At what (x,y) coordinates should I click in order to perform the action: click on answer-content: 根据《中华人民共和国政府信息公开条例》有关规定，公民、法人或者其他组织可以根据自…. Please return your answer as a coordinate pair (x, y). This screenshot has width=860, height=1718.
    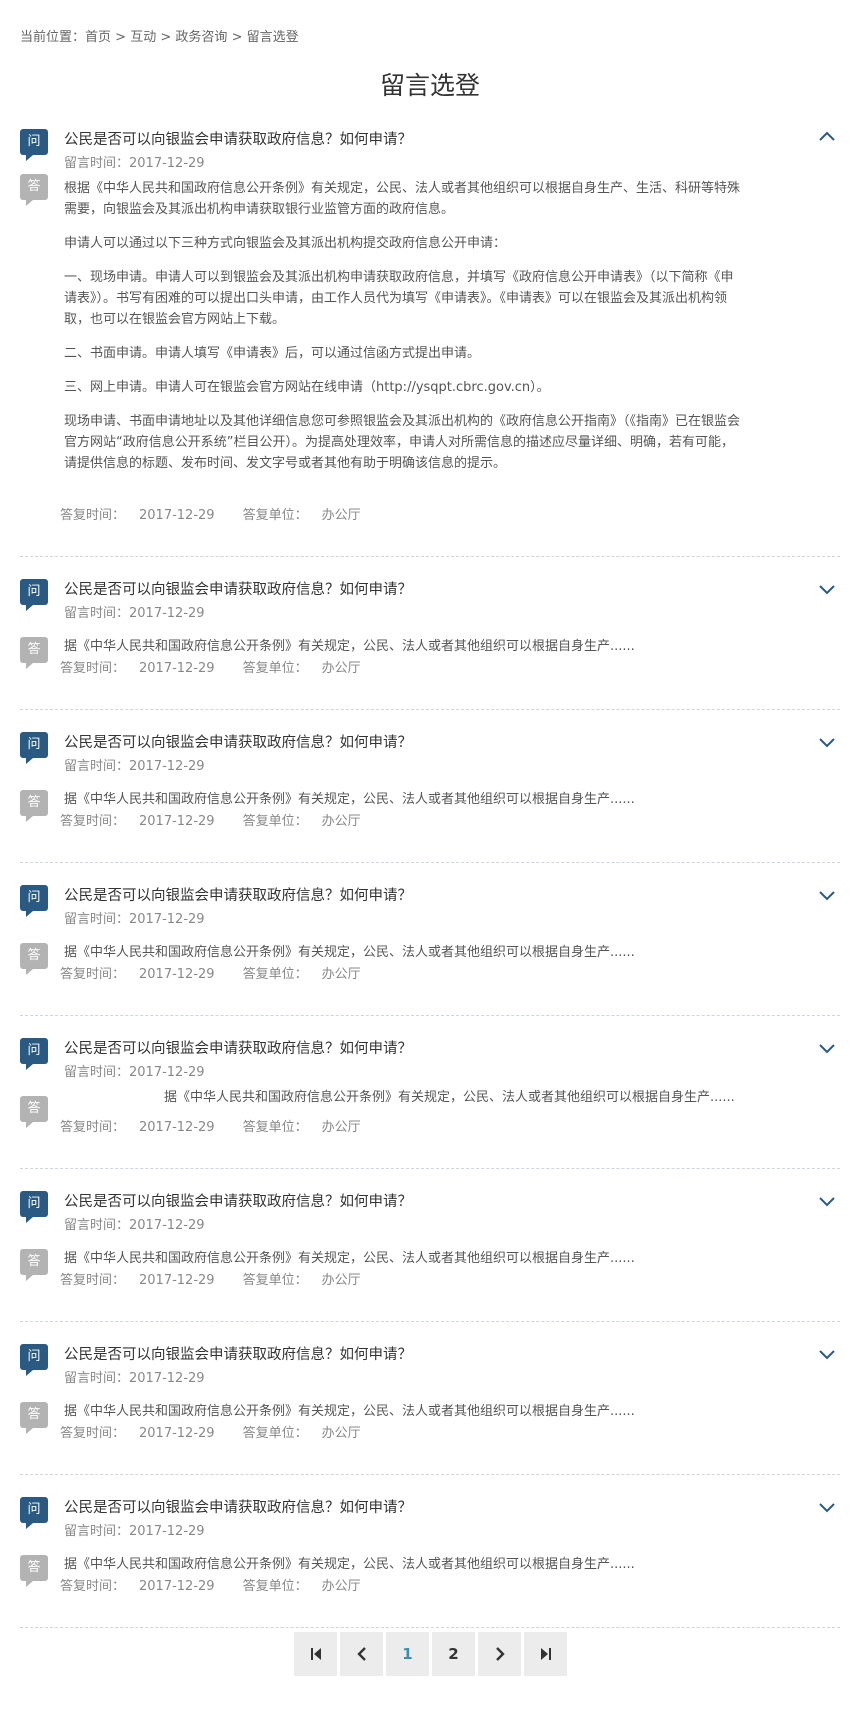
    Looking at the image, I should click on (404, 332).